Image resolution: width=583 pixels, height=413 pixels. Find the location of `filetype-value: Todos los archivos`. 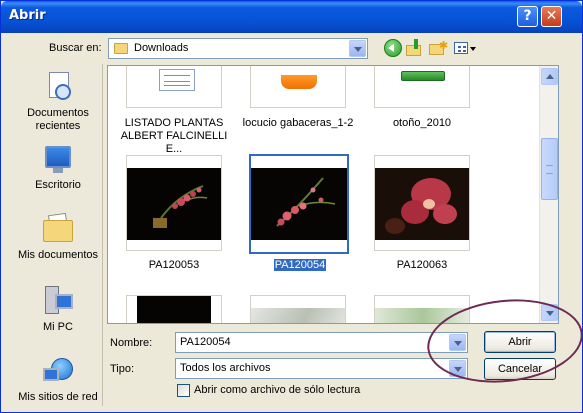

filetype-value: Todos los archivos is located at coordinates (225, 368).